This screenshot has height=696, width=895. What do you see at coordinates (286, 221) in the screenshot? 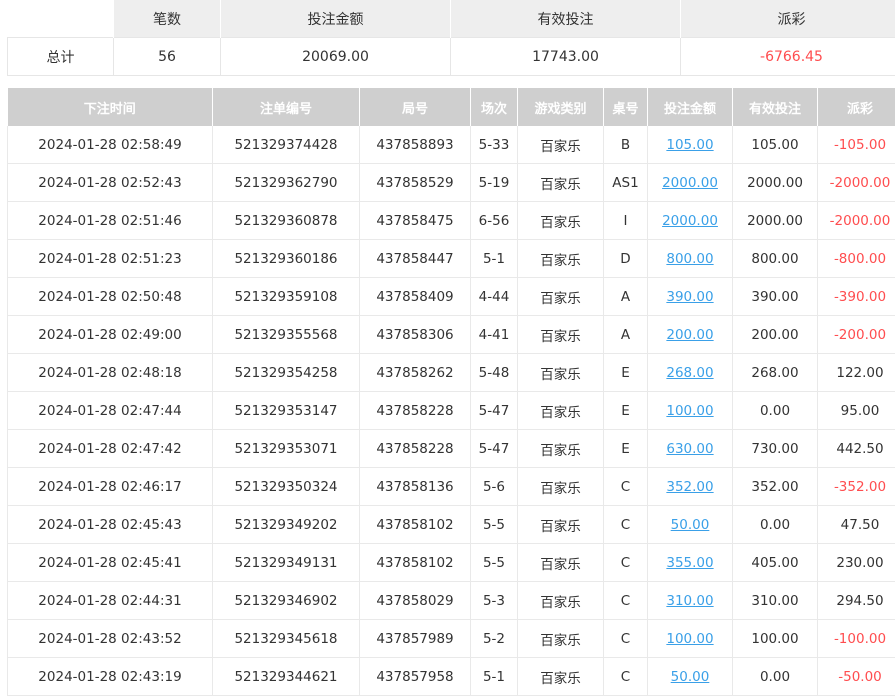
I see `cell-bet-id: 521329360878` at bounding box center [286, 221].